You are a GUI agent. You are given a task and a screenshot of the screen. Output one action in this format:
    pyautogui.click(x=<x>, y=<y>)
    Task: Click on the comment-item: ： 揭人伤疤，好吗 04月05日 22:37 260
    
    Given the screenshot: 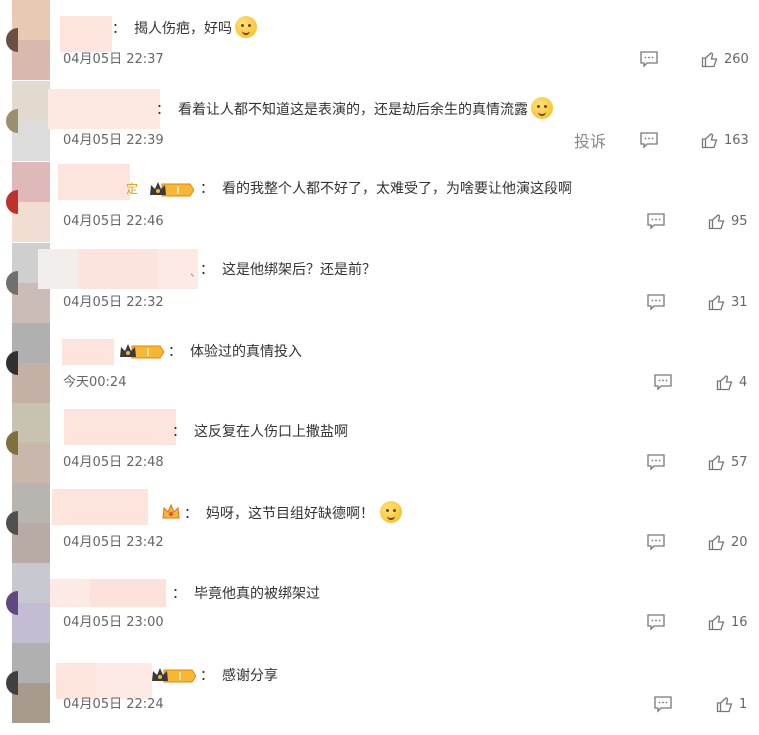 What is the action you would take?
    pyautogui.click(x=379, y=40)
    